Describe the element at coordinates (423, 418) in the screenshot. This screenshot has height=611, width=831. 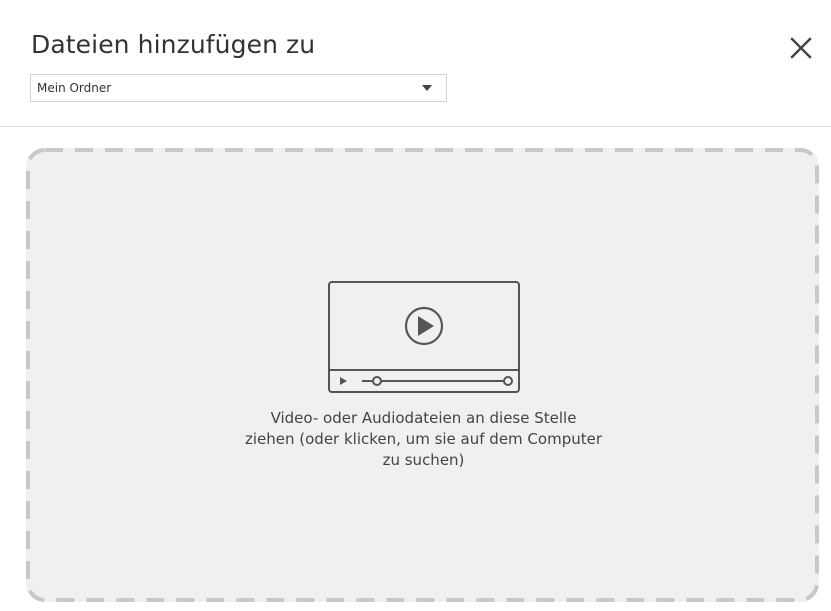
I see `dropzone-text-line: Video- oder Audiodateien an diese Stelle` at that location.